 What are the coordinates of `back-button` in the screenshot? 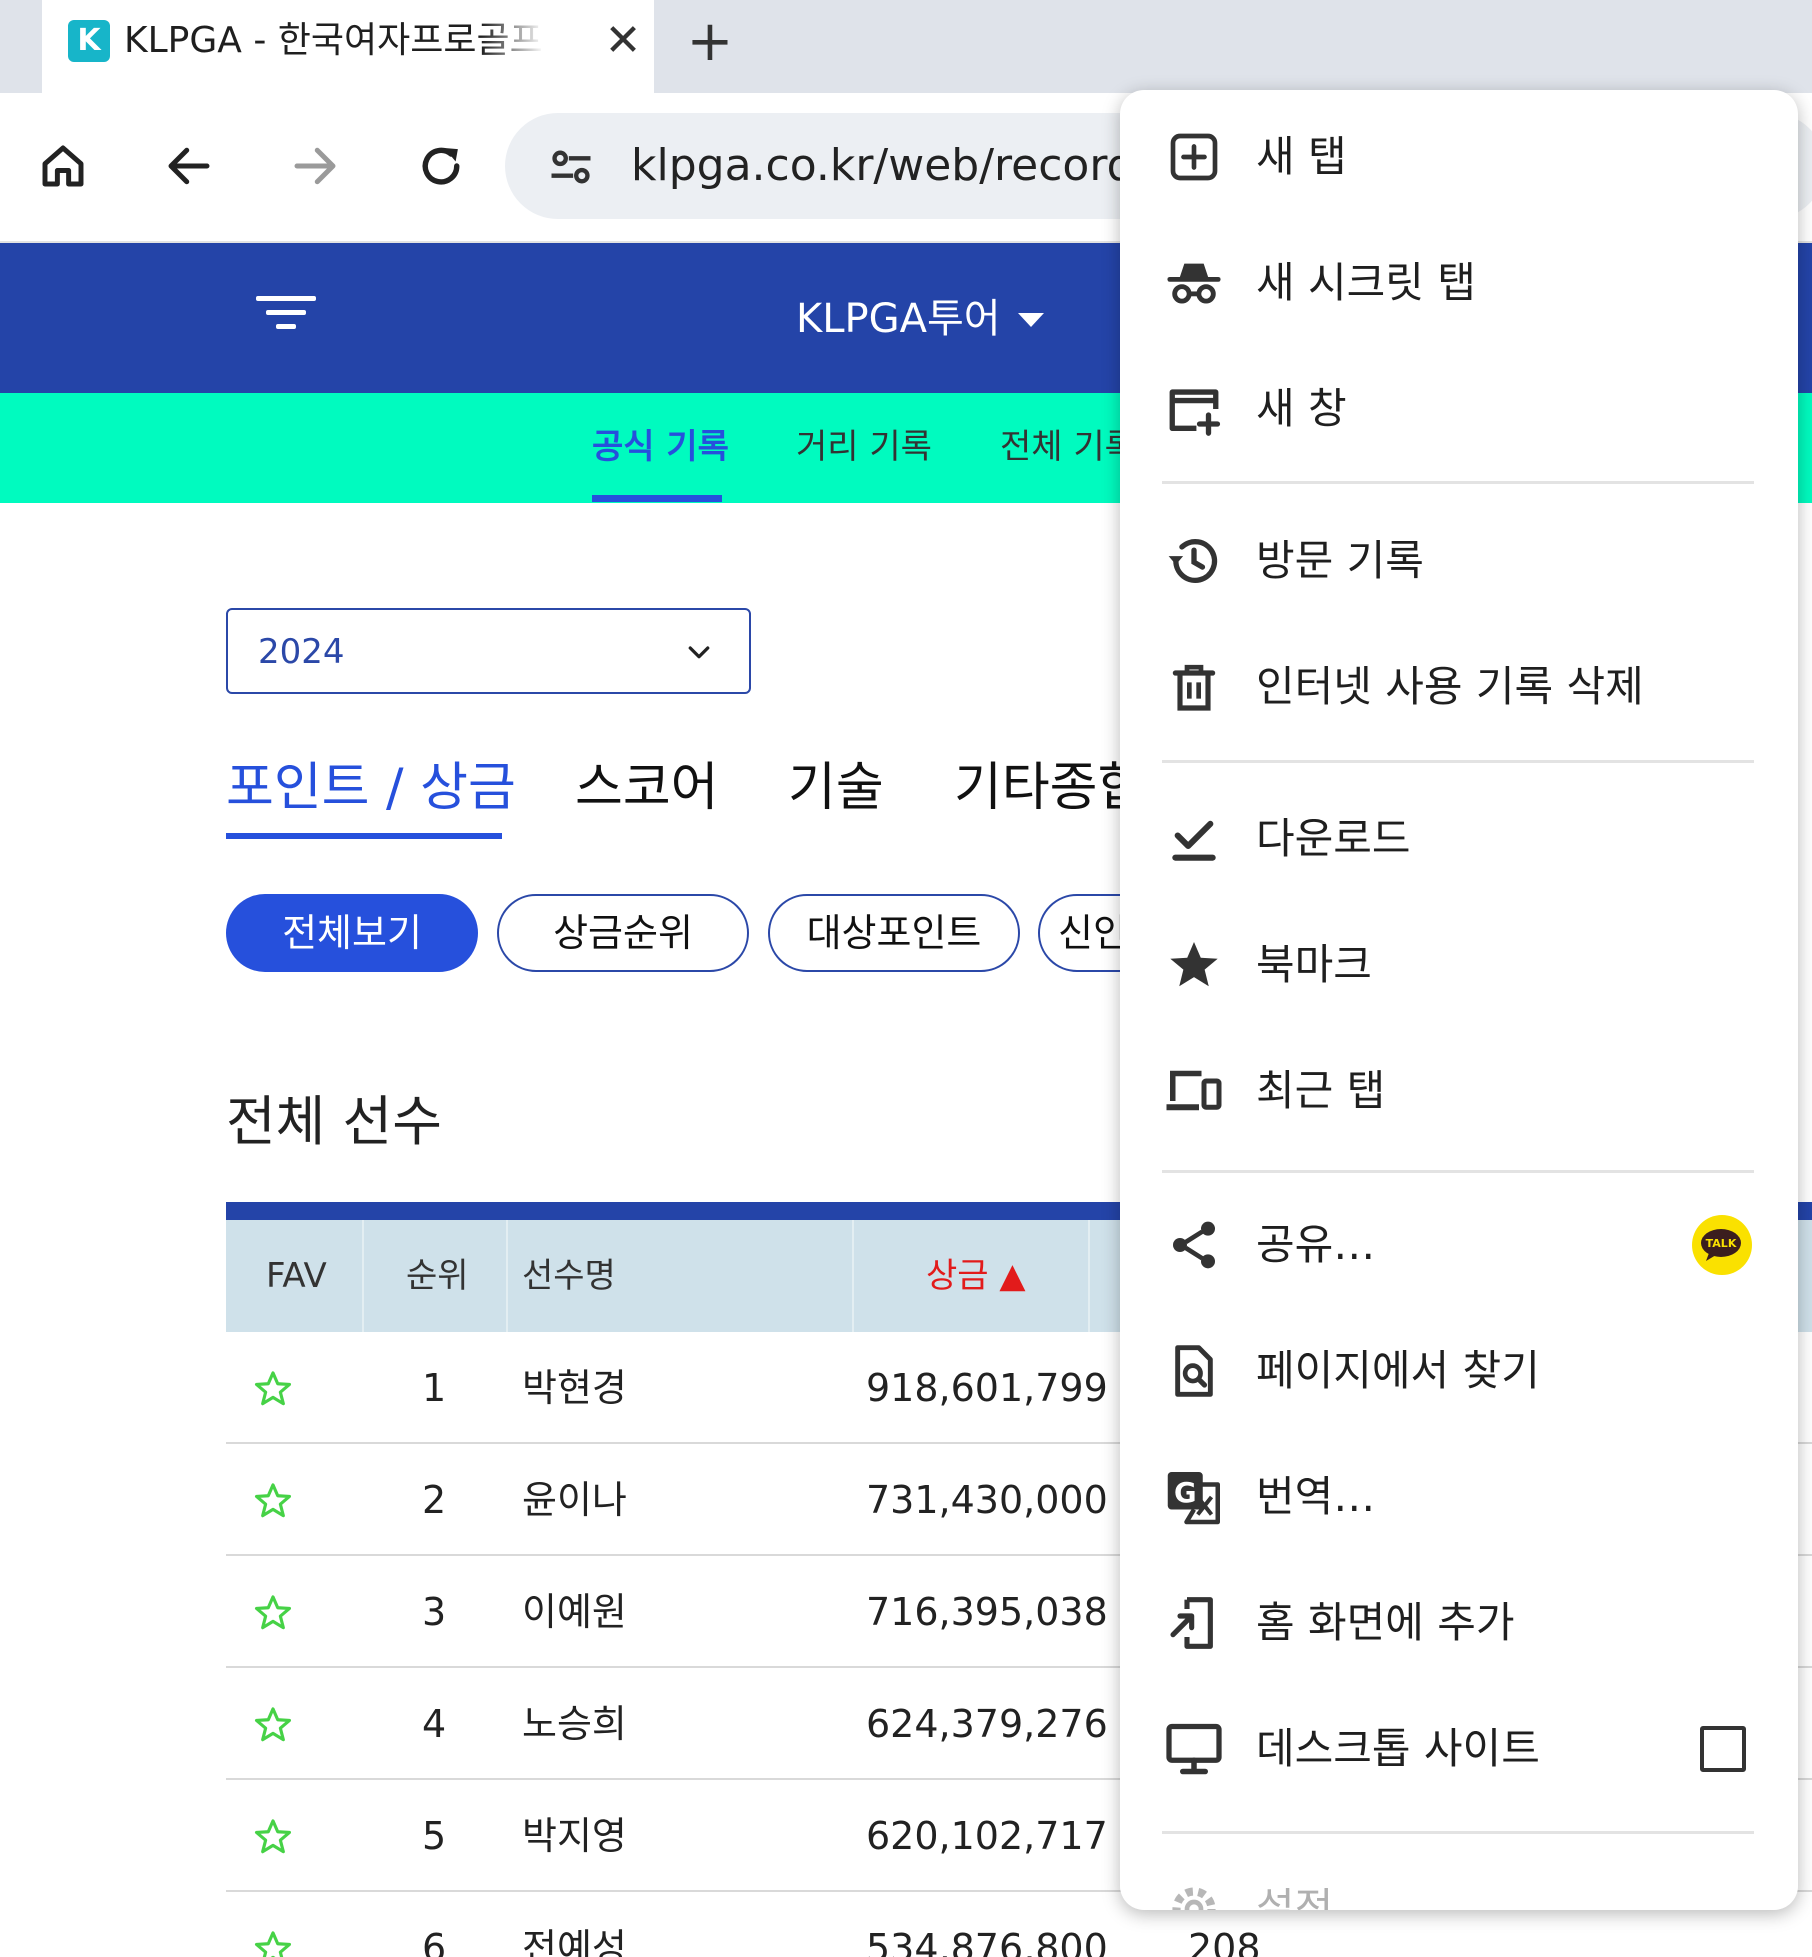 It's located at (189, 166).